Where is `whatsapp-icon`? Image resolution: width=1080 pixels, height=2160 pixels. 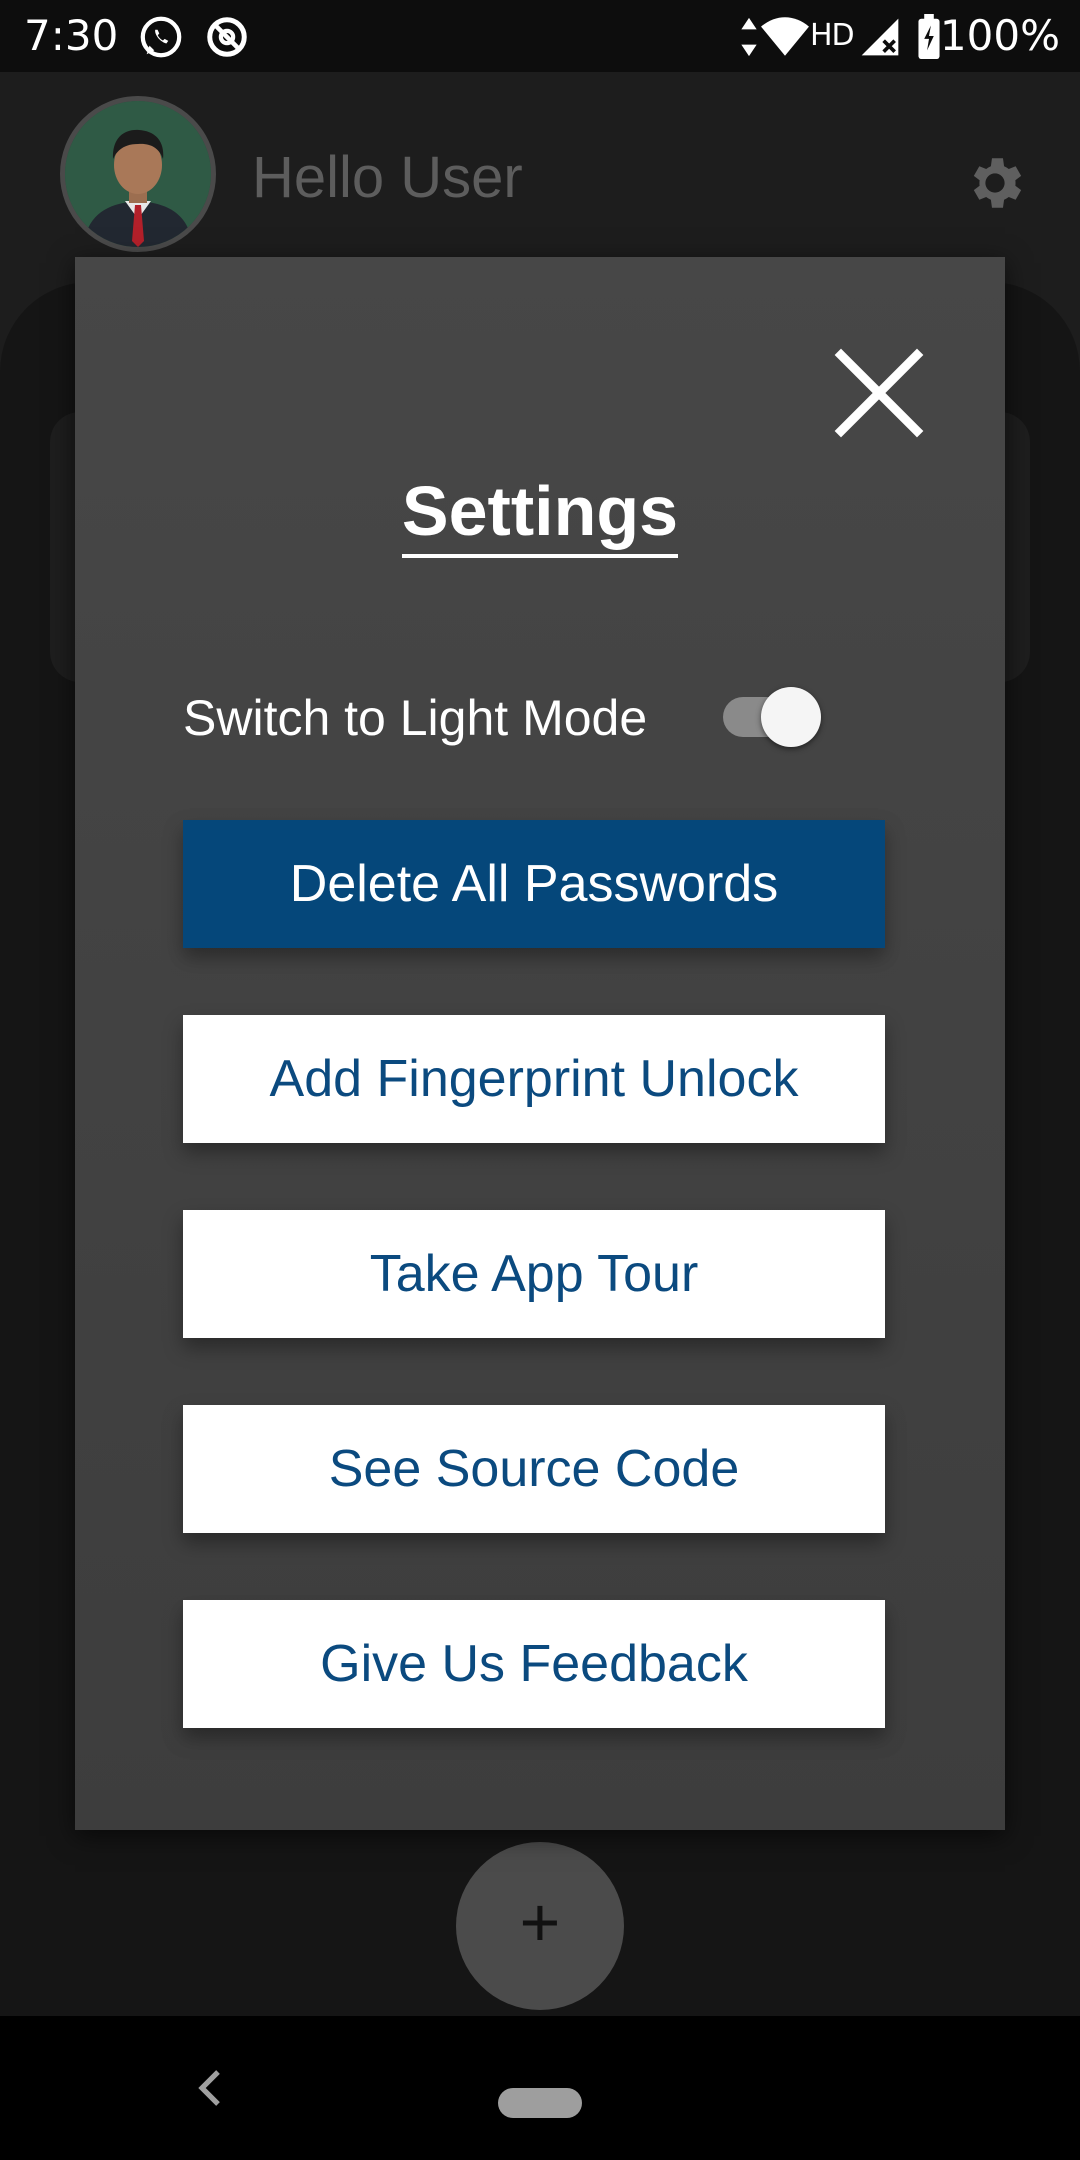
whatsapp-icon is located at coordinates (161, 37).